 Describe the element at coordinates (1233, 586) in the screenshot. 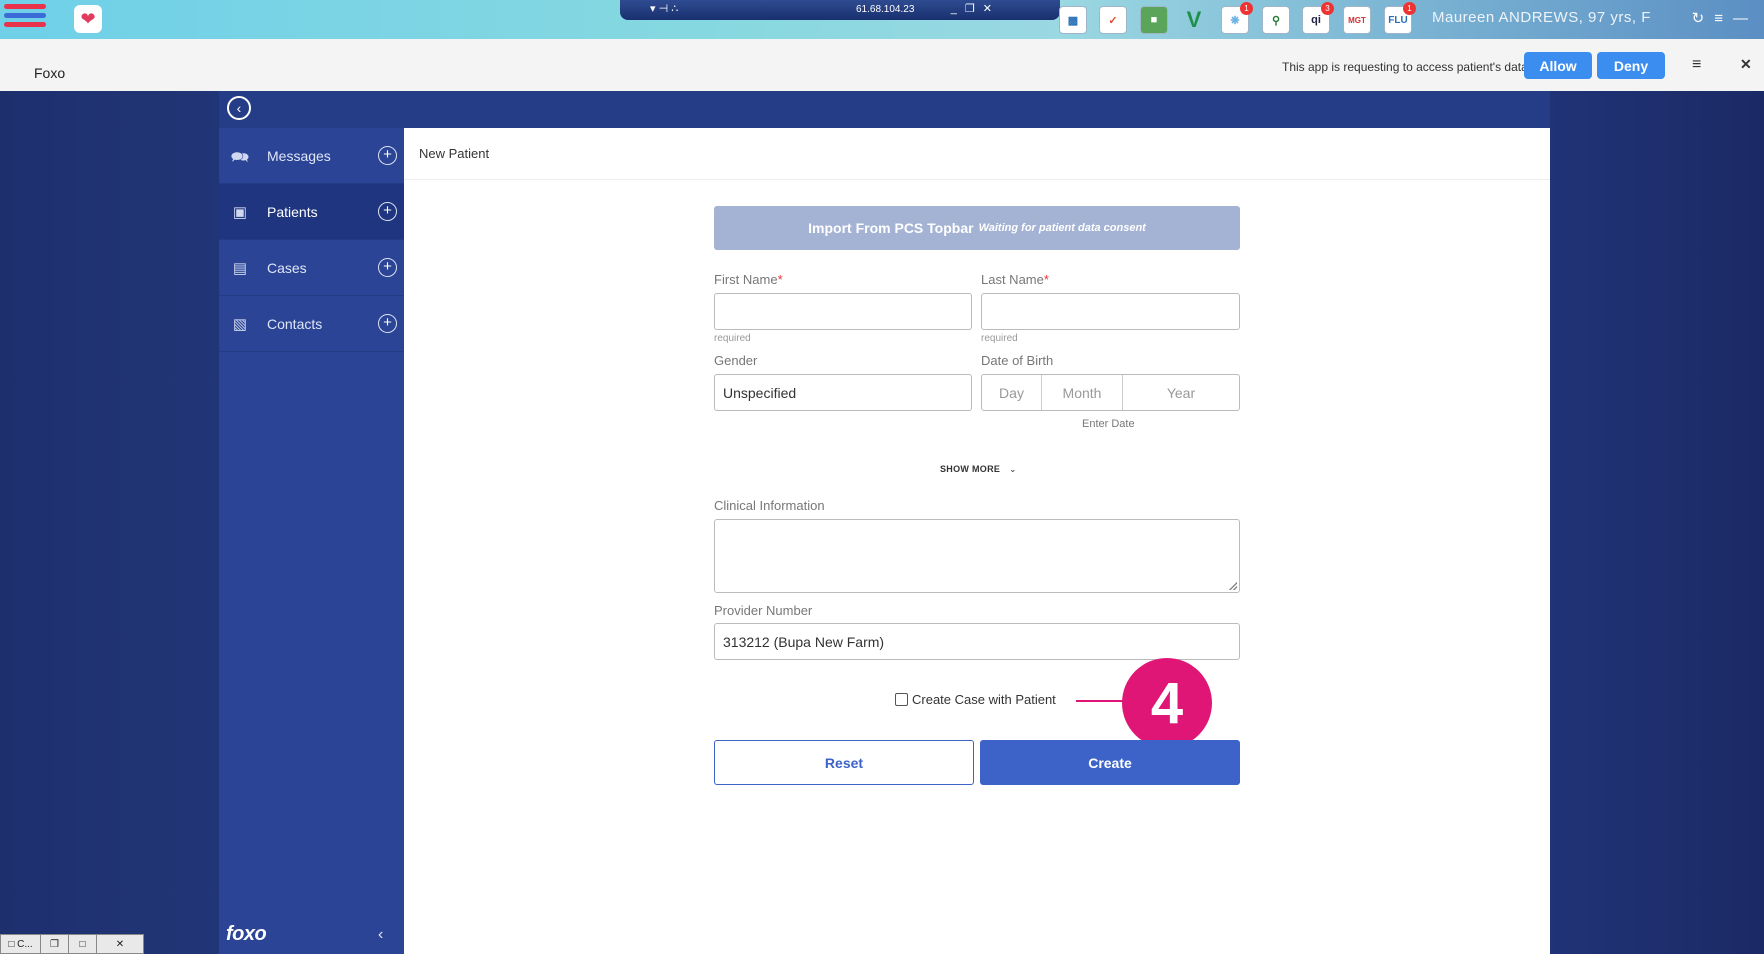

I see `resize-grip-icon` at that location.